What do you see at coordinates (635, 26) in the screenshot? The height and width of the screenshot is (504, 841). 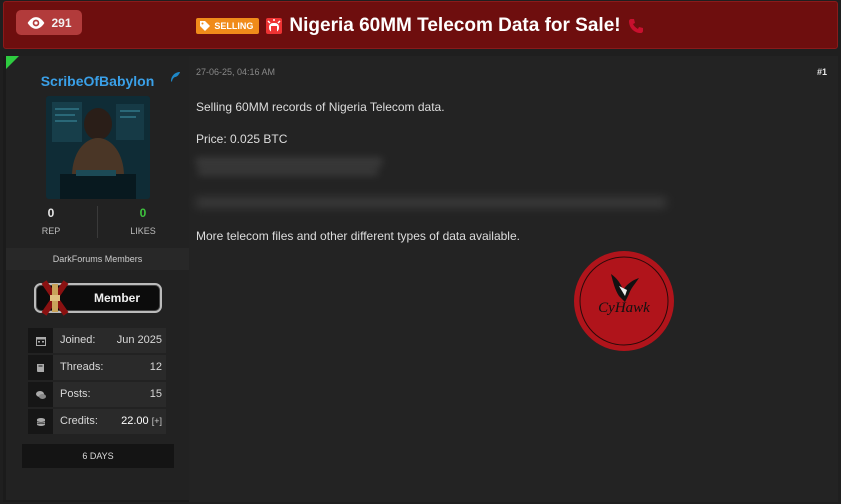 I see `phone-icon` at bounding box center [635, 26].